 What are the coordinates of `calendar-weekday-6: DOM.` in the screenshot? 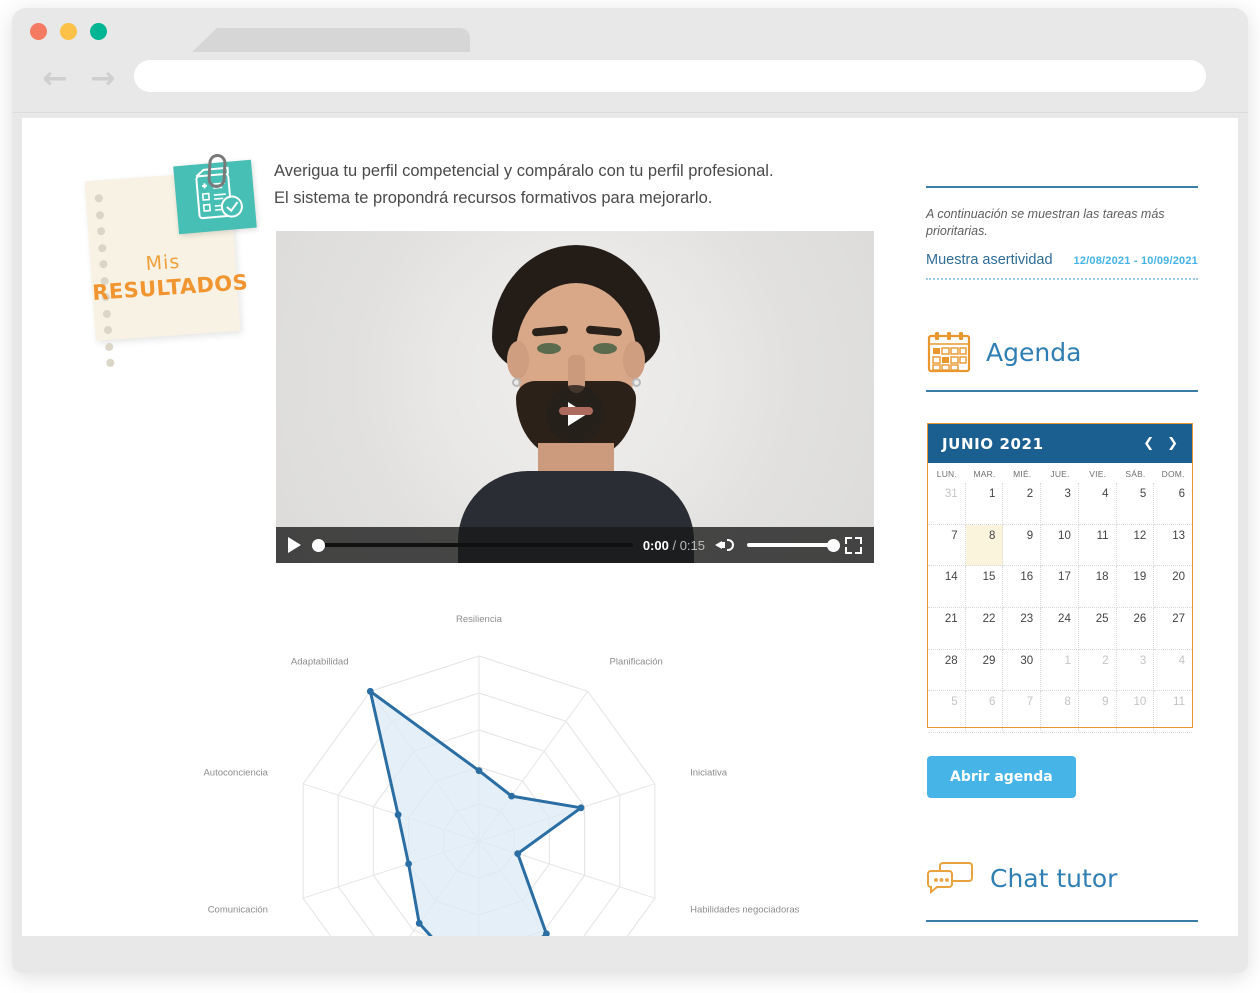 It's located at (1173, 474).